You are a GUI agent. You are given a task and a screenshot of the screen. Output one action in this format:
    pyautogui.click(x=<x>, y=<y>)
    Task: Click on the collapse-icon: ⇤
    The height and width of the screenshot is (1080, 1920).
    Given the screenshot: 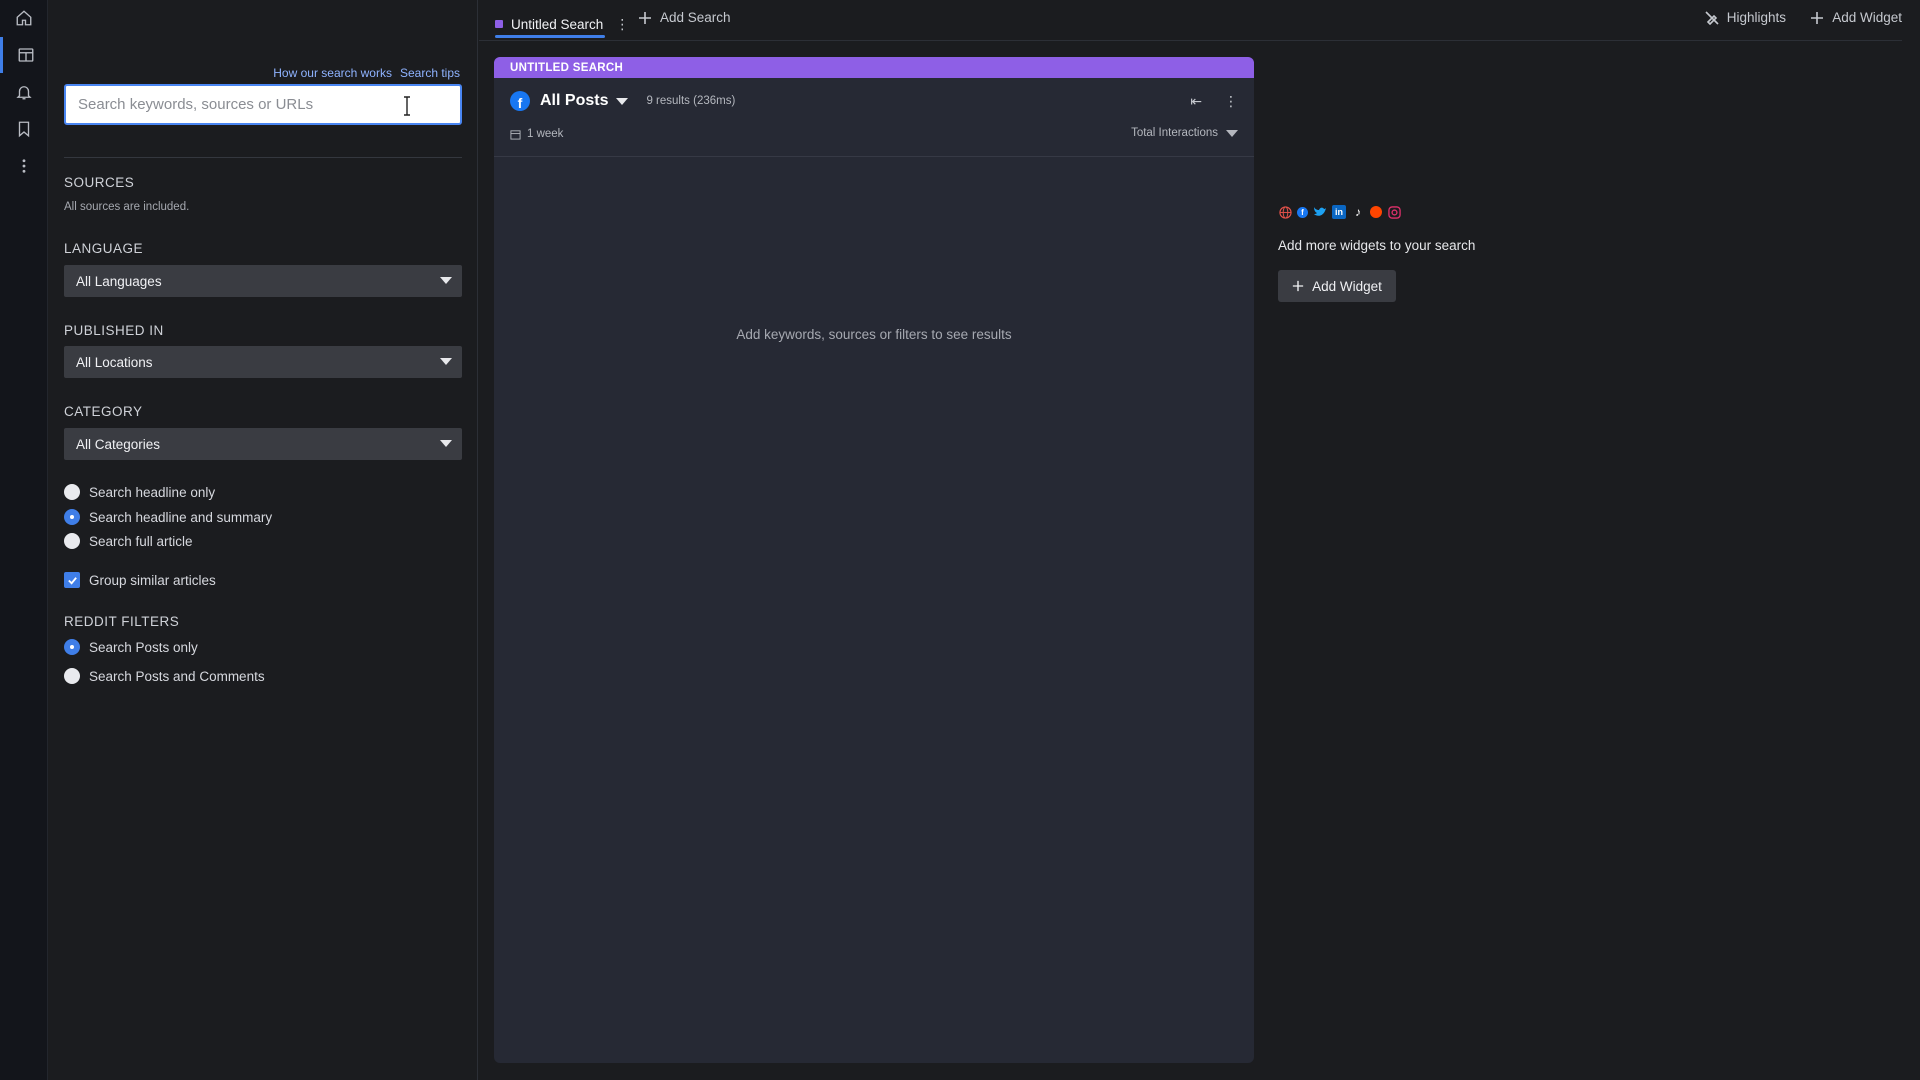 What is the action you would take?
    pyautogui.click(x=1196, y=101)
    